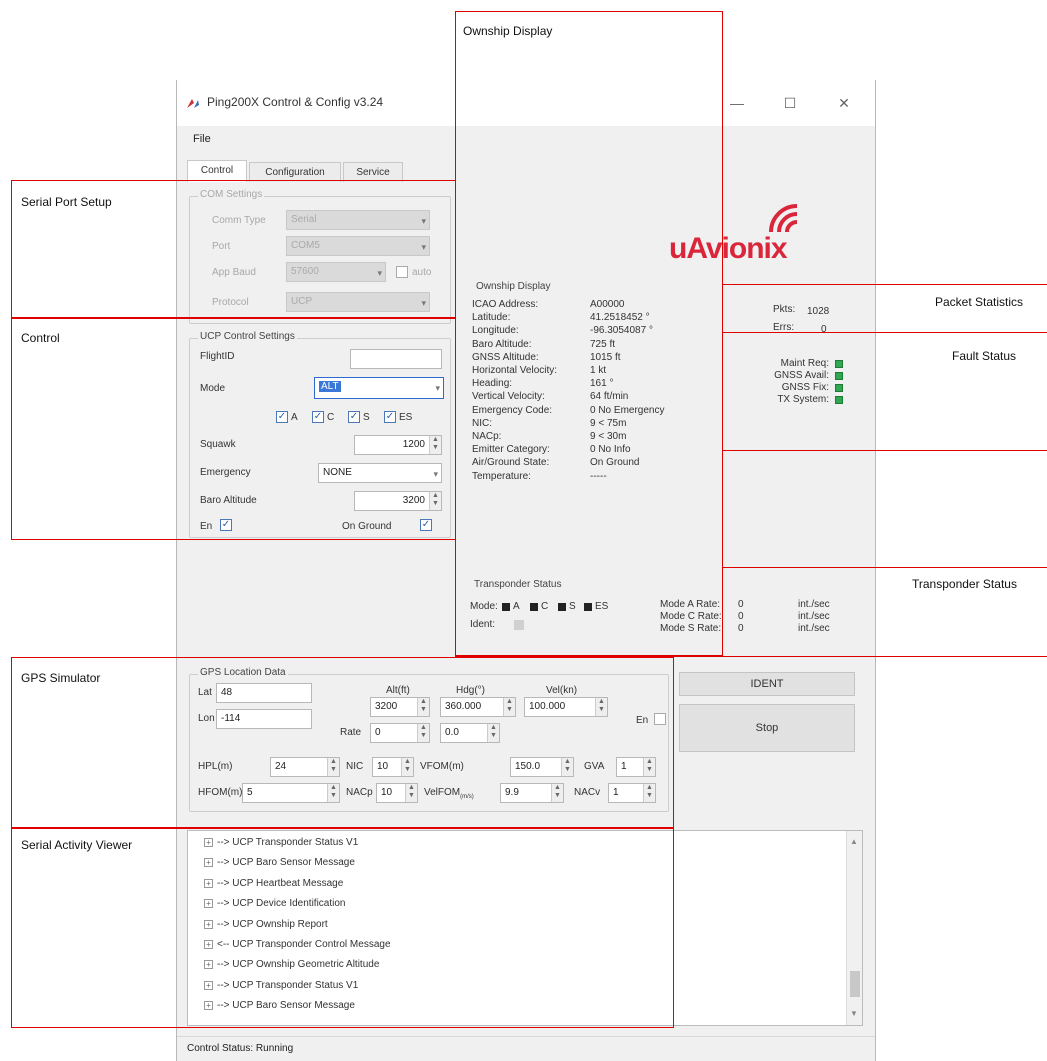  I want to click on control-annotation: Control, so click(40, 338).